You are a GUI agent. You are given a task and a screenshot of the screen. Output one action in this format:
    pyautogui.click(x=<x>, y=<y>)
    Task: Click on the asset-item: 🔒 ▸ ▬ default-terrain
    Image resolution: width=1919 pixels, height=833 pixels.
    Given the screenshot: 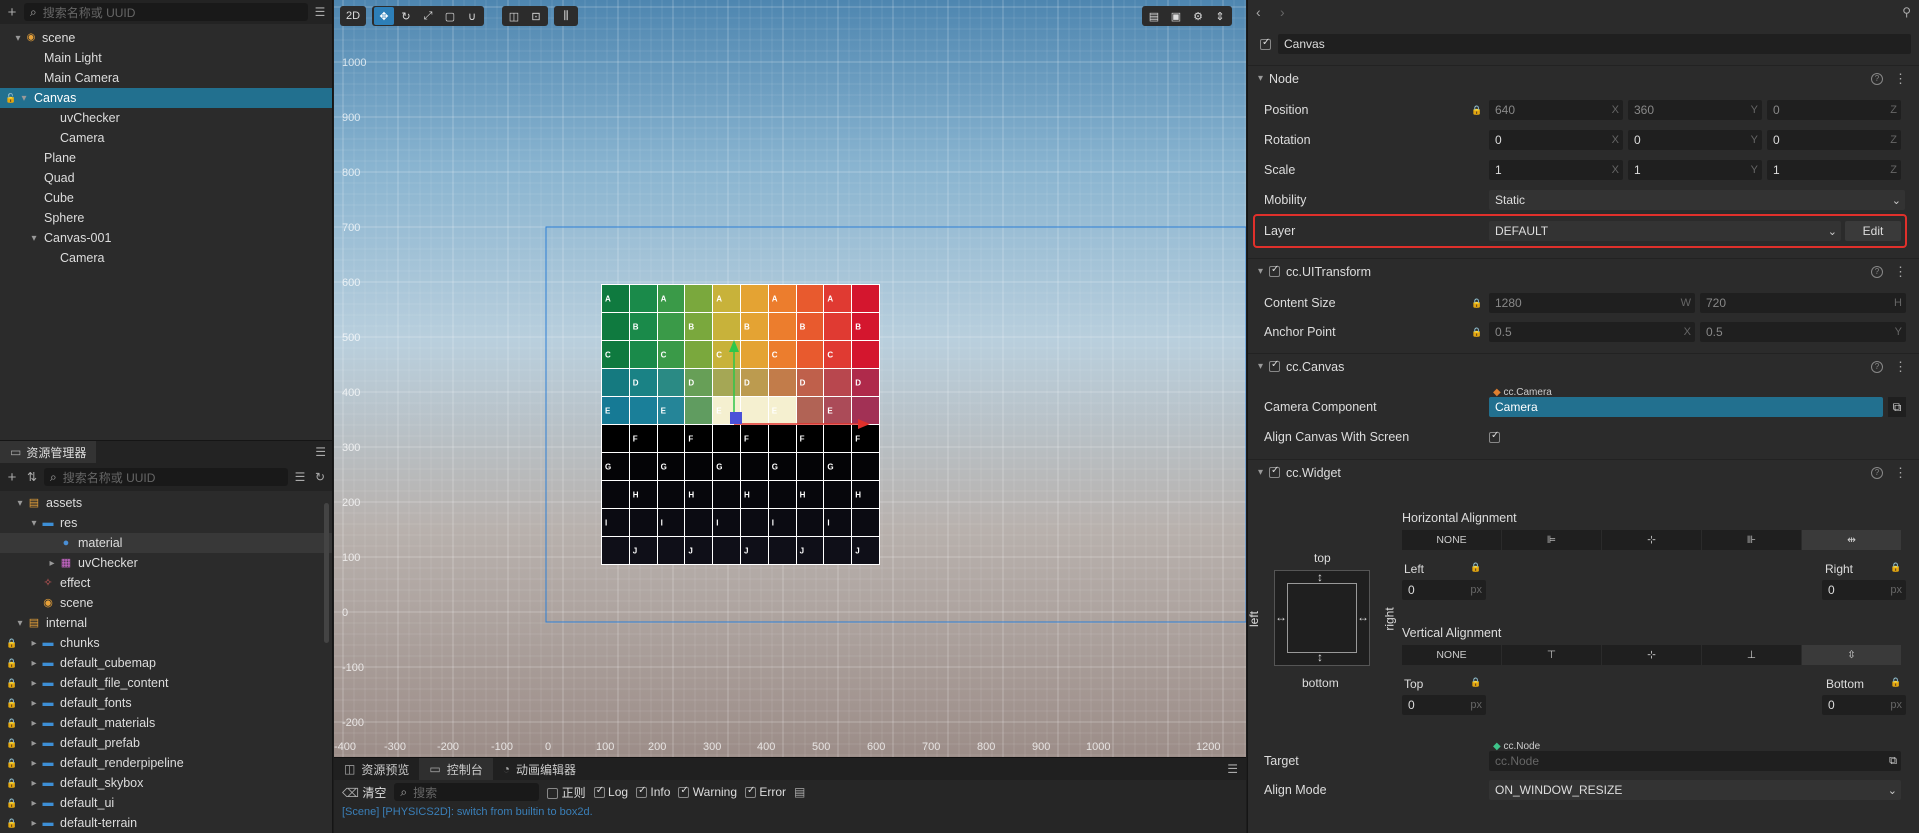 What is the action you would take?
    pyautogui.click(x=166, y=823)
    